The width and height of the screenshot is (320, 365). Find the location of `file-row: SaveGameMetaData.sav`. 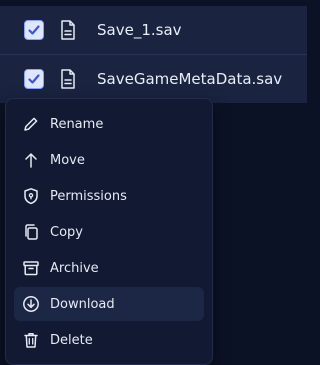

file-row: SaveGameMetaData.sav is located at coordinates (153, 78).